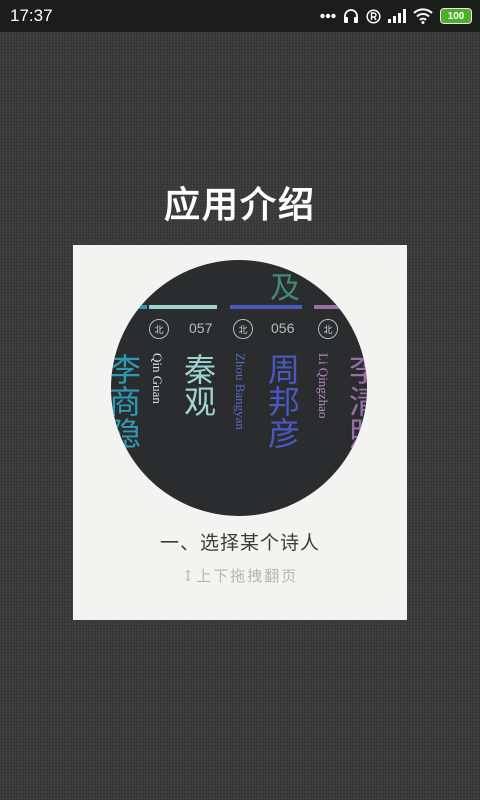  I want to click on poet-name-0: 李商隐, so click(126, 401).